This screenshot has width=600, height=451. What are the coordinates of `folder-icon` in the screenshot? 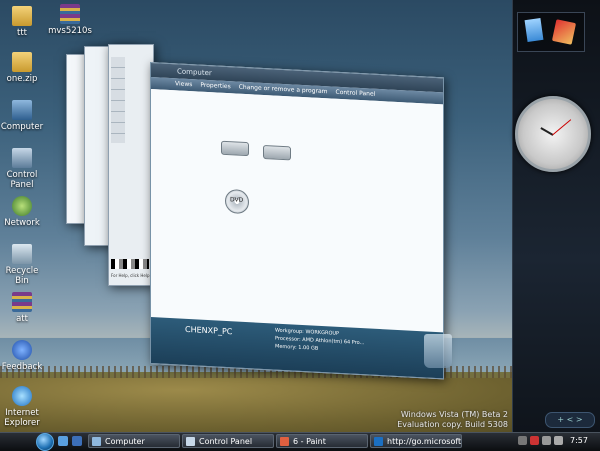 It's located at (22, 16).